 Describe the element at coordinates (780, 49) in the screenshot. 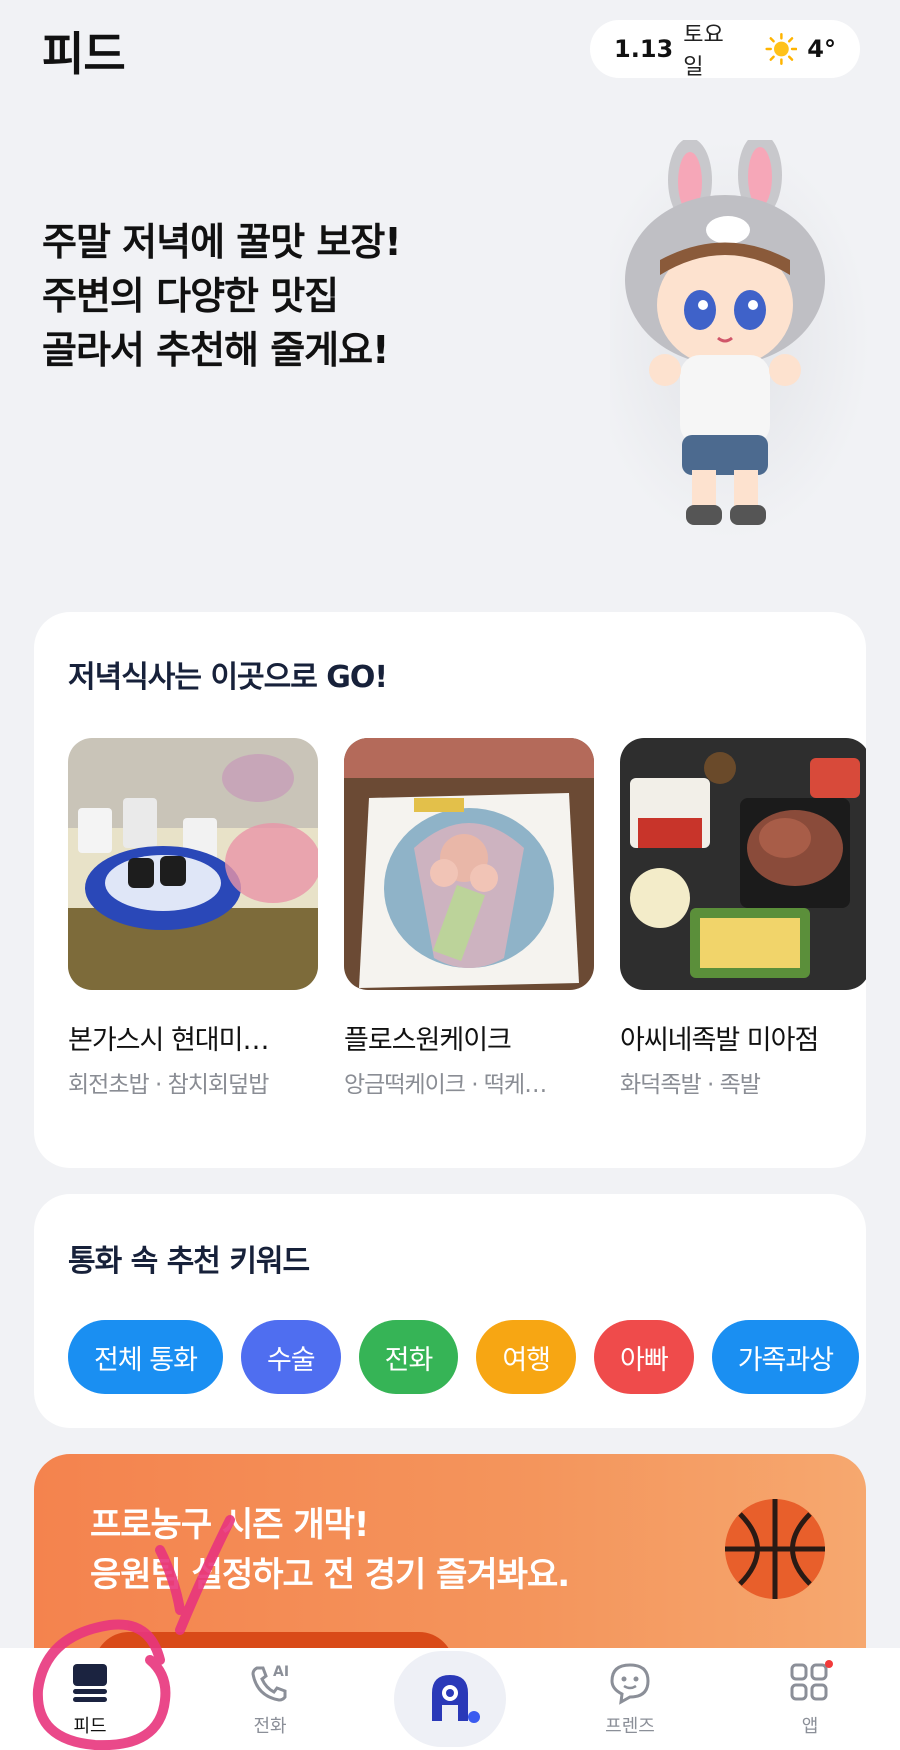

I see `sun-icon` at that location.